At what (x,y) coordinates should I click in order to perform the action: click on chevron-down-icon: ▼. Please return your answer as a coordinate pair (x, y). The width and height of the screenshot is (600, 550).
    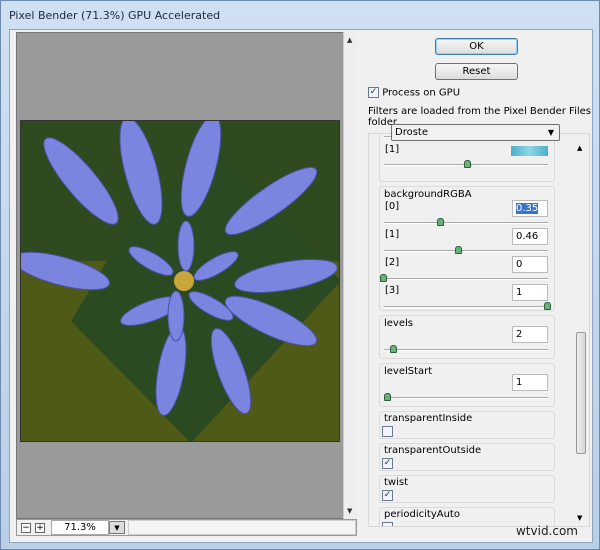
    Looking at the image, I should click on (550, 132).